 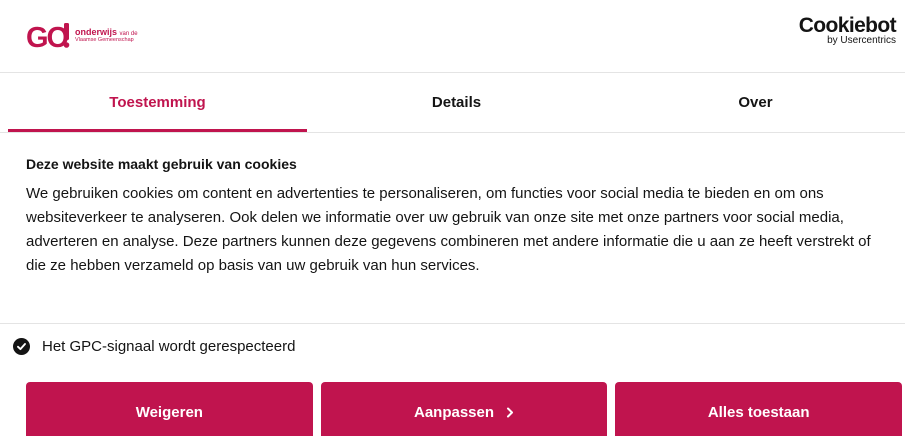 I want to click on cookiebot-logo: Cookiebot by Usercentrics, so click(x=847, y=30).